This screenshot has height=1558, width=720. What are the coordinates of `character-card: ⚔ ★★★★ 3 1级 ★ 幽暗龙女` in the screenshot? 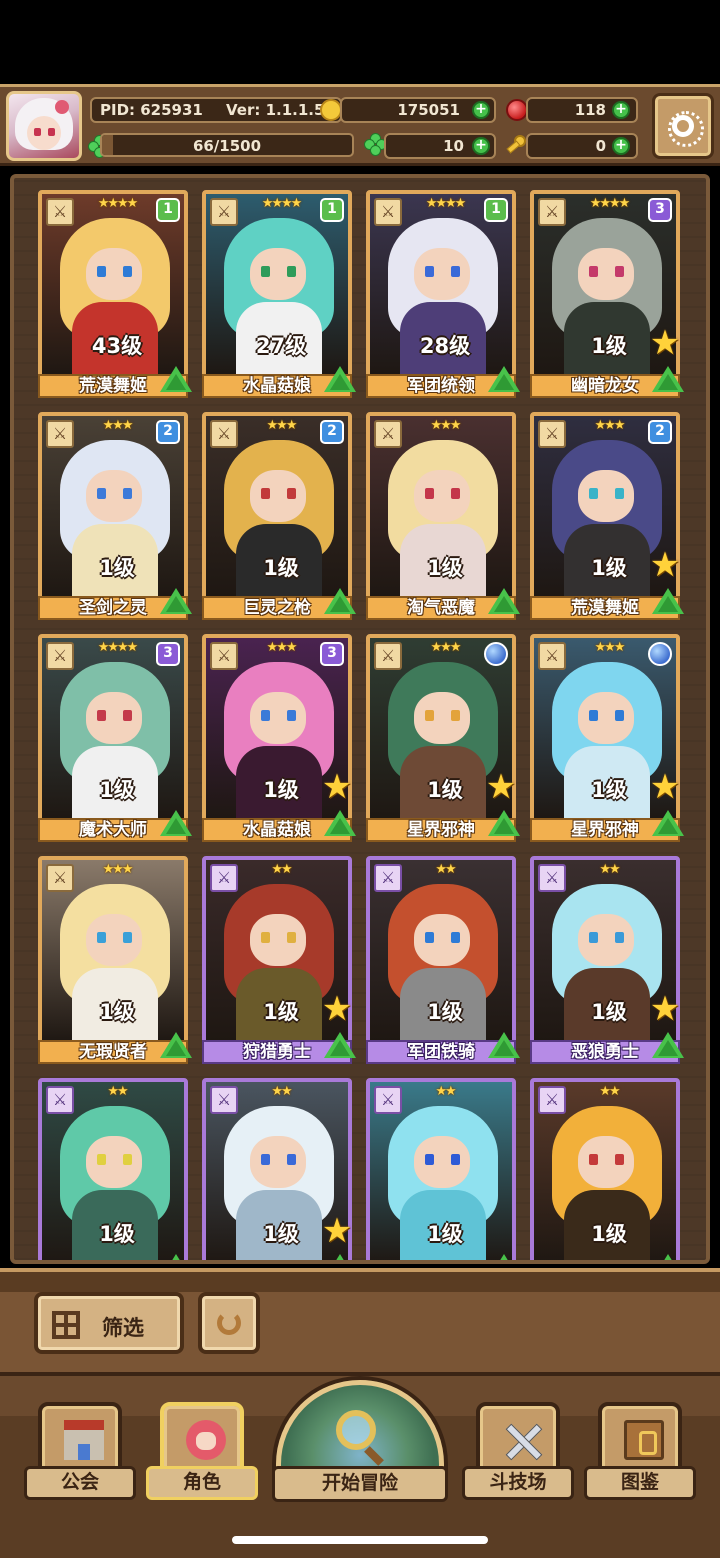 It's located at (607, 294).